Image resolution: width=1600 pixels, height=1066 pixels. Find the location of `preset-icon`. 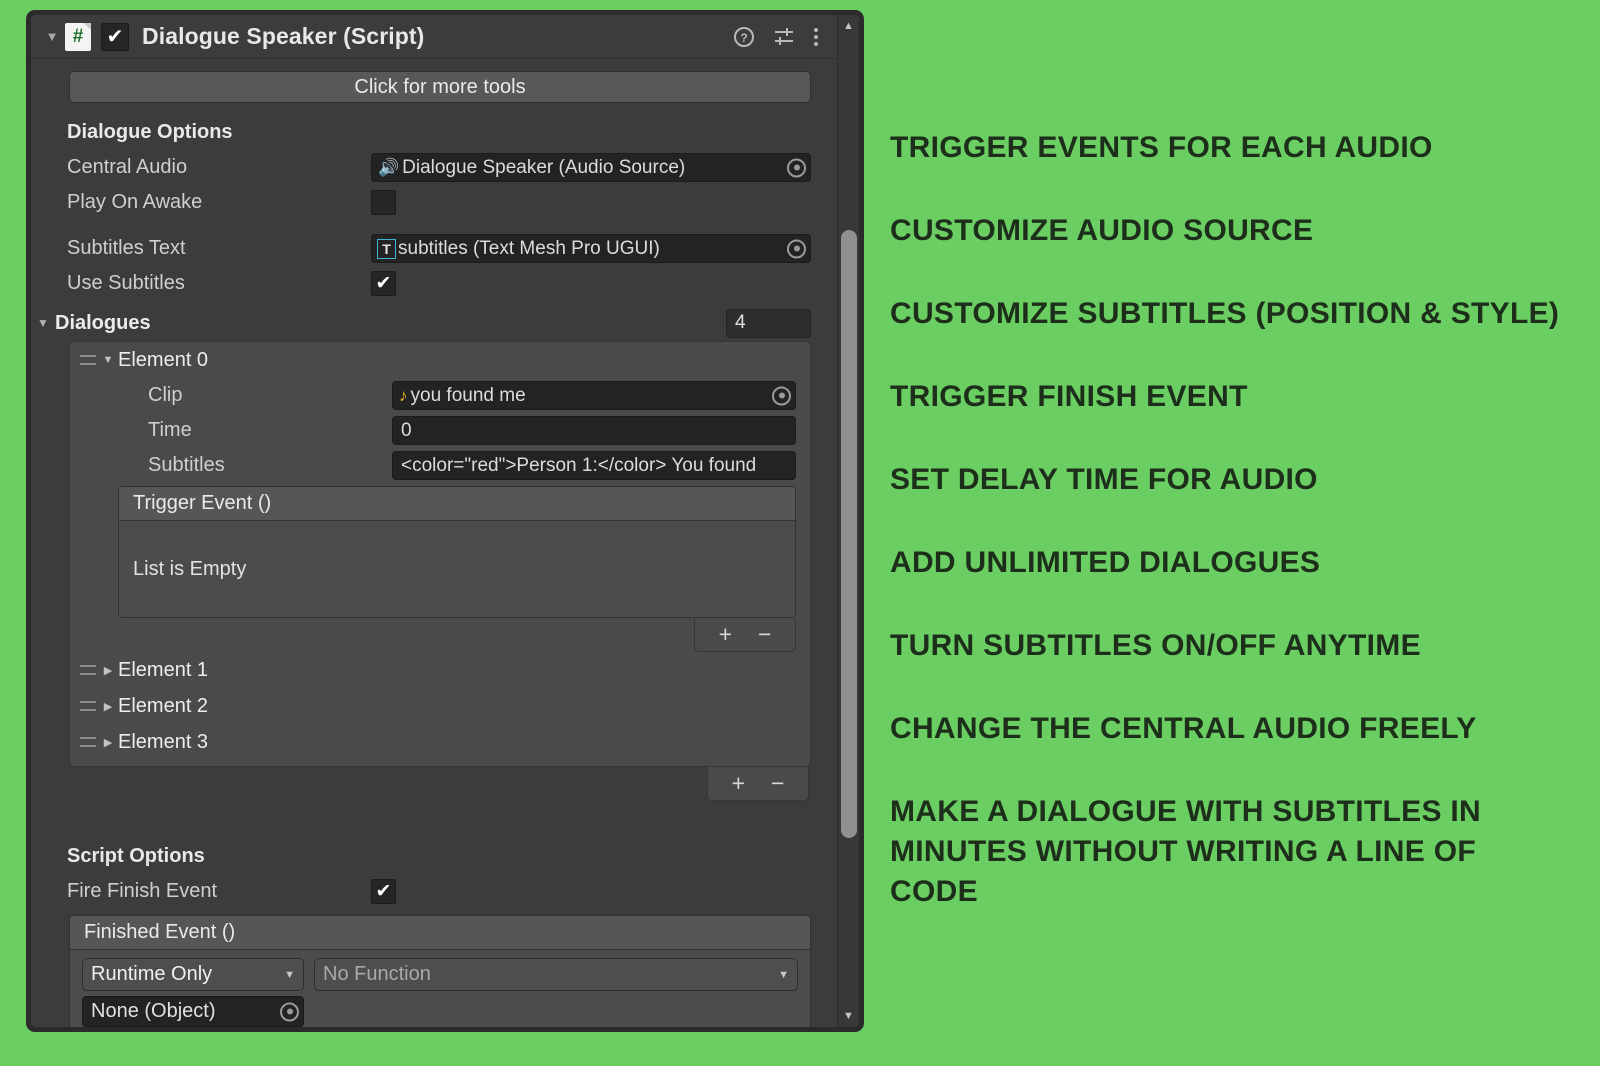

preset-icon is located at coordinates (784, 37).